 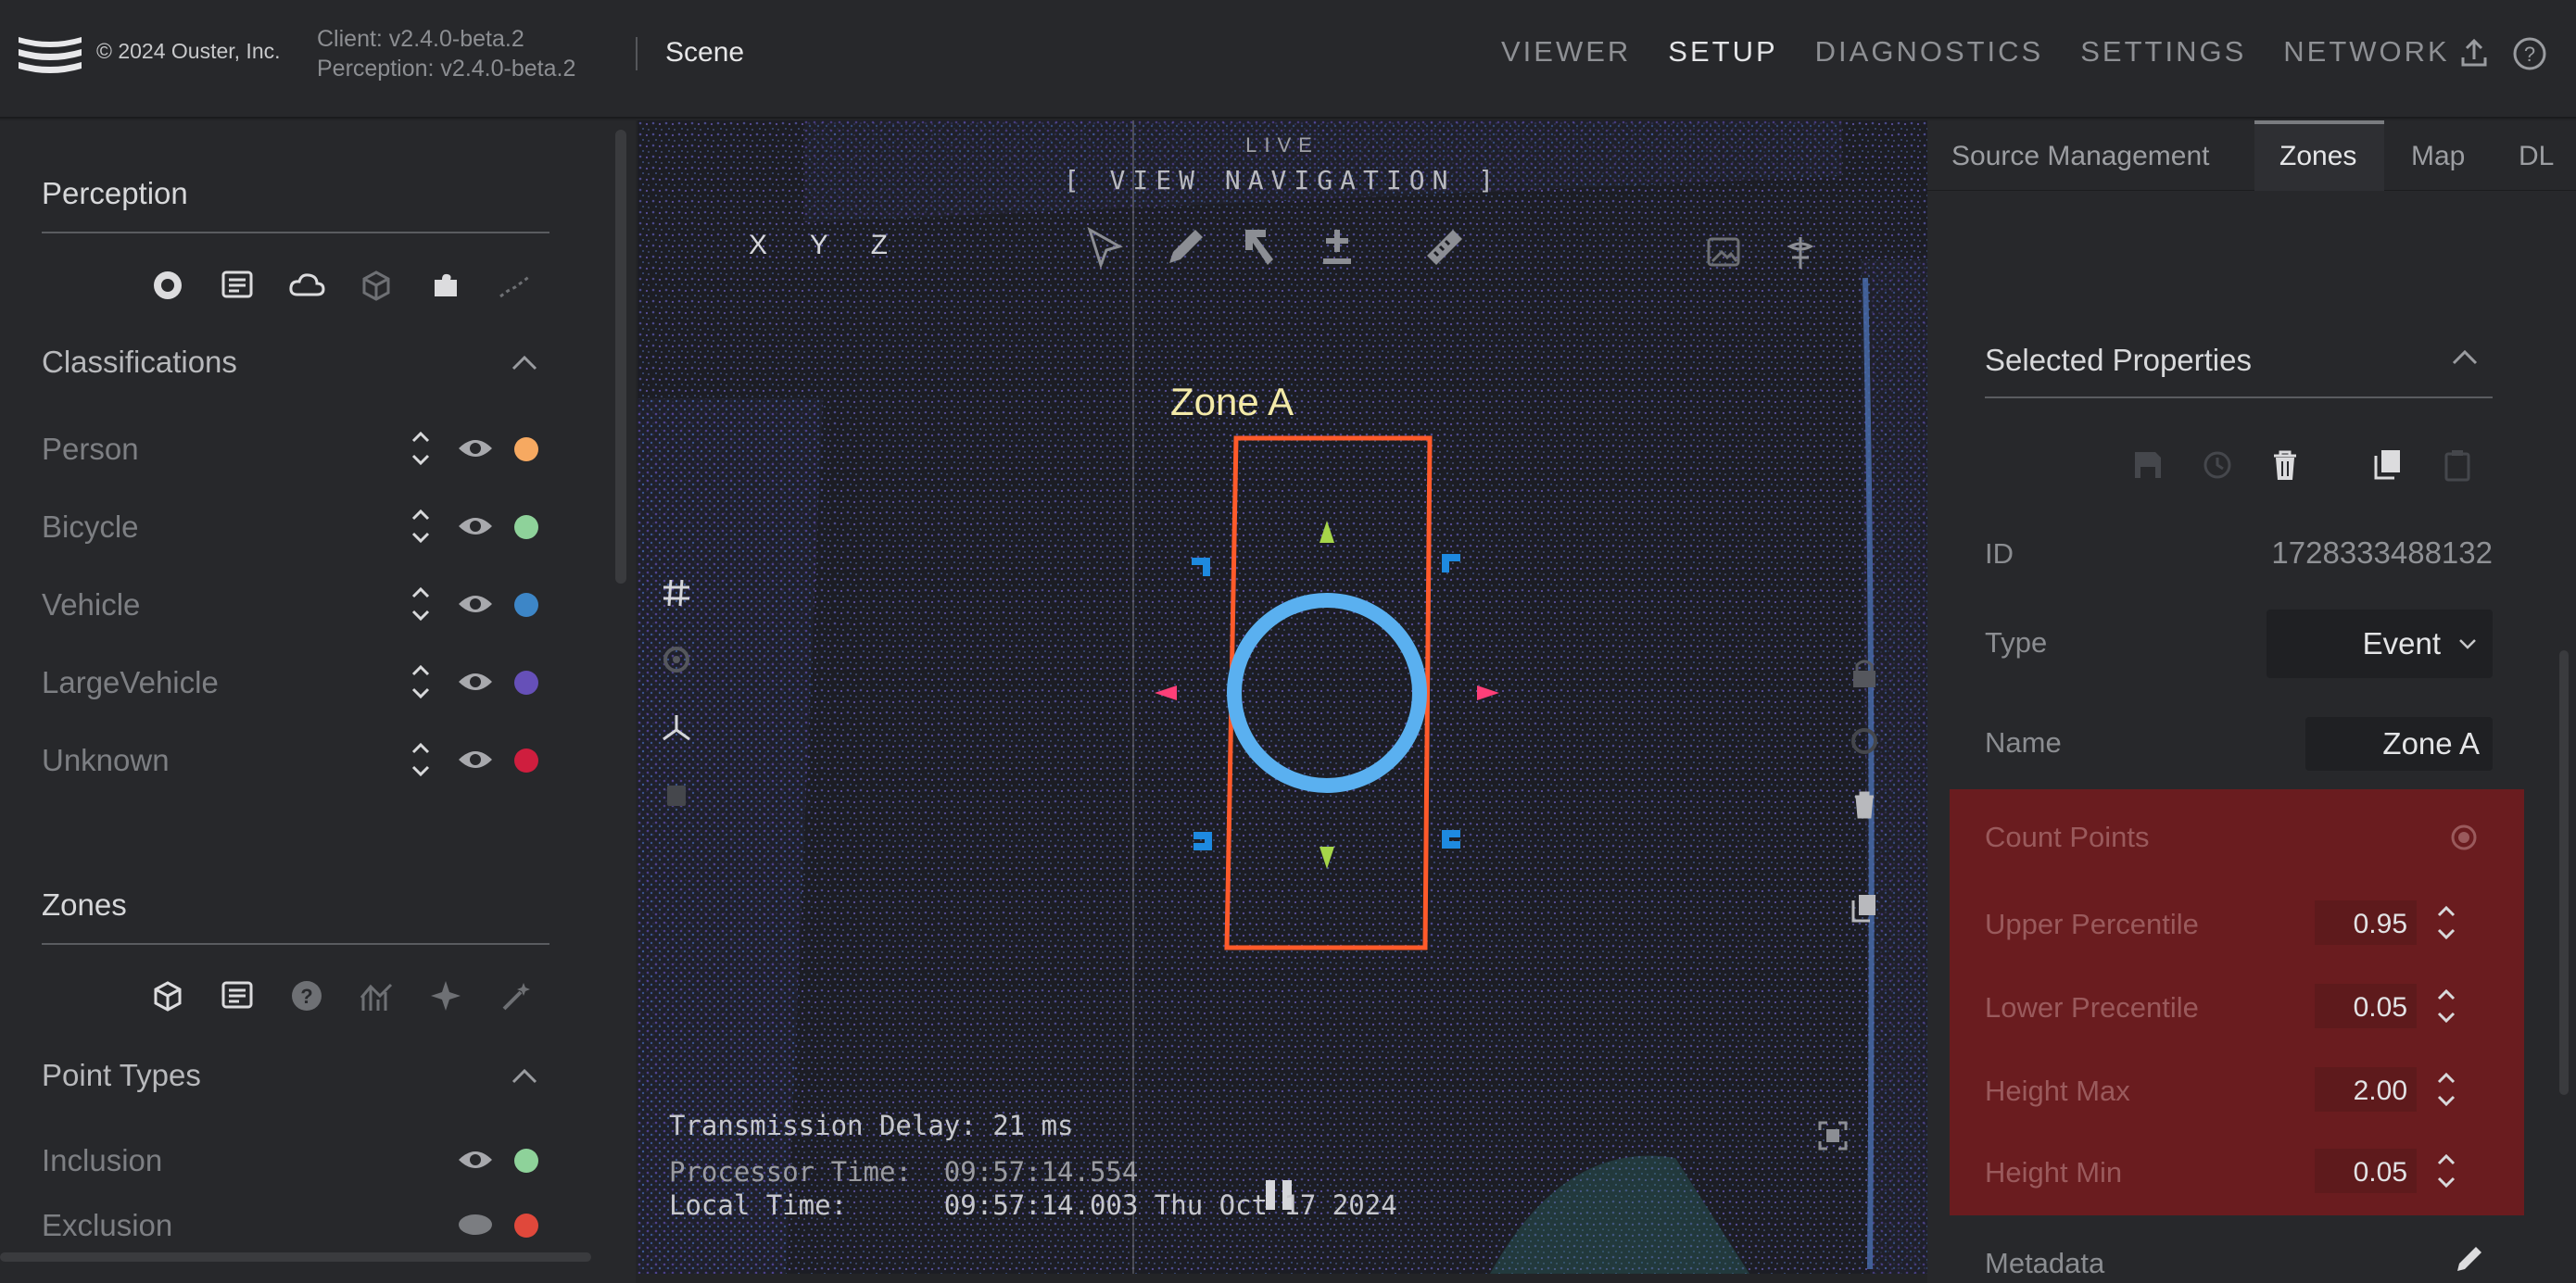 I want to click on type-label: Type, so click(x=2016, y=642).